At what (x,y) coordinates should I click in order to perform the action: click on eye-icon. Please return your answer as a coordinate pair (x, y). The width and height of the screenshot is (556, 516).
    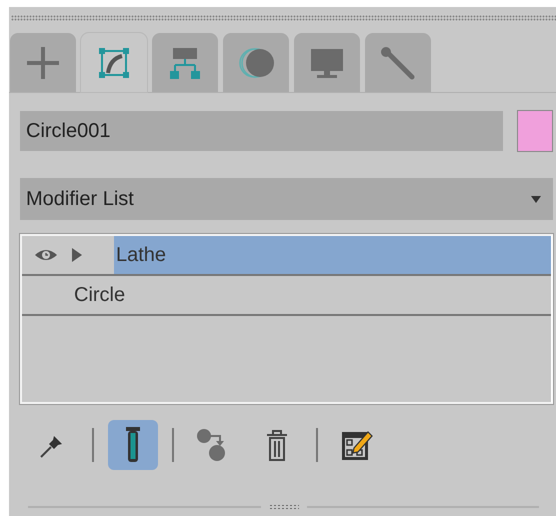
    Looking at the image, I should click on (46, 255).